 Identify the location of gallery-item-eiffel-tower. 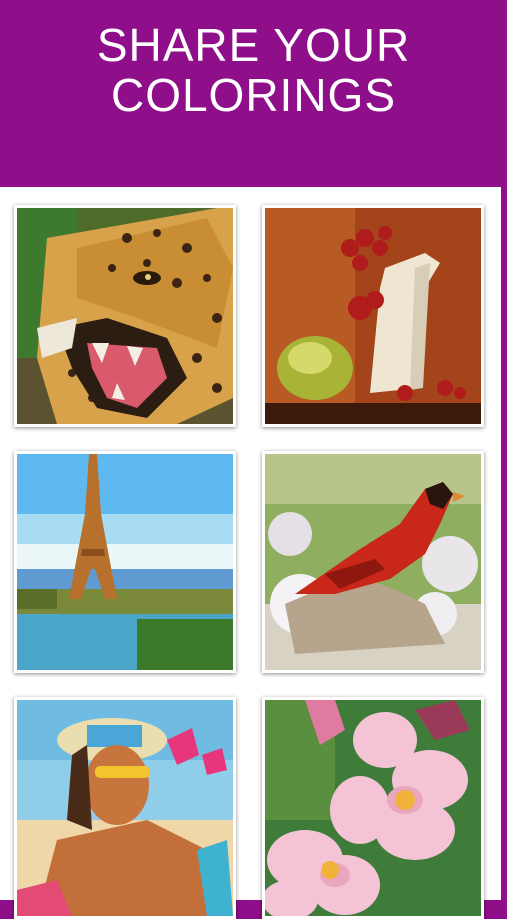
(125, 562).